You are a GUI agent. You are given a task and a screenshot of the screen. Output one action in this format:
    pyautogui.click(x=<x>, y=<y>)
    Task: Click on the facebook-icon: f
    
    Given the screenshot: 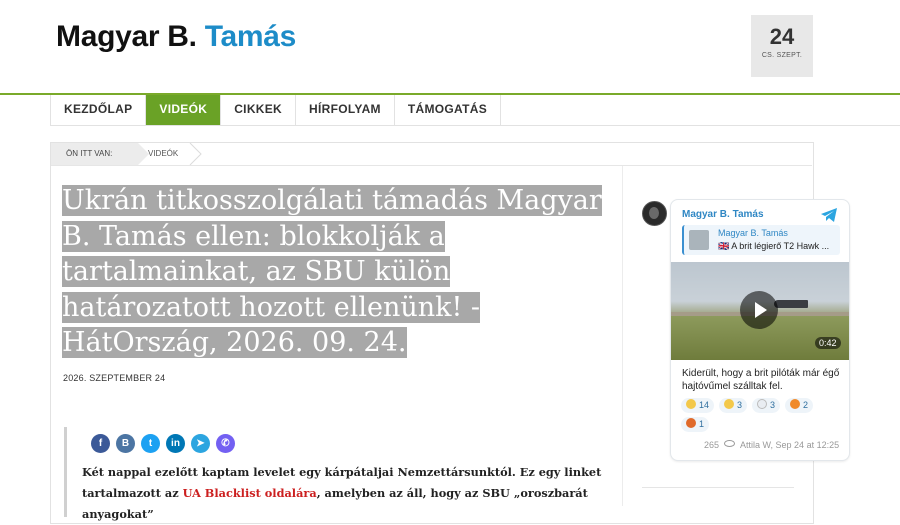 What is the action you would take?
    pyautogui.click(x=100, y=443)
    